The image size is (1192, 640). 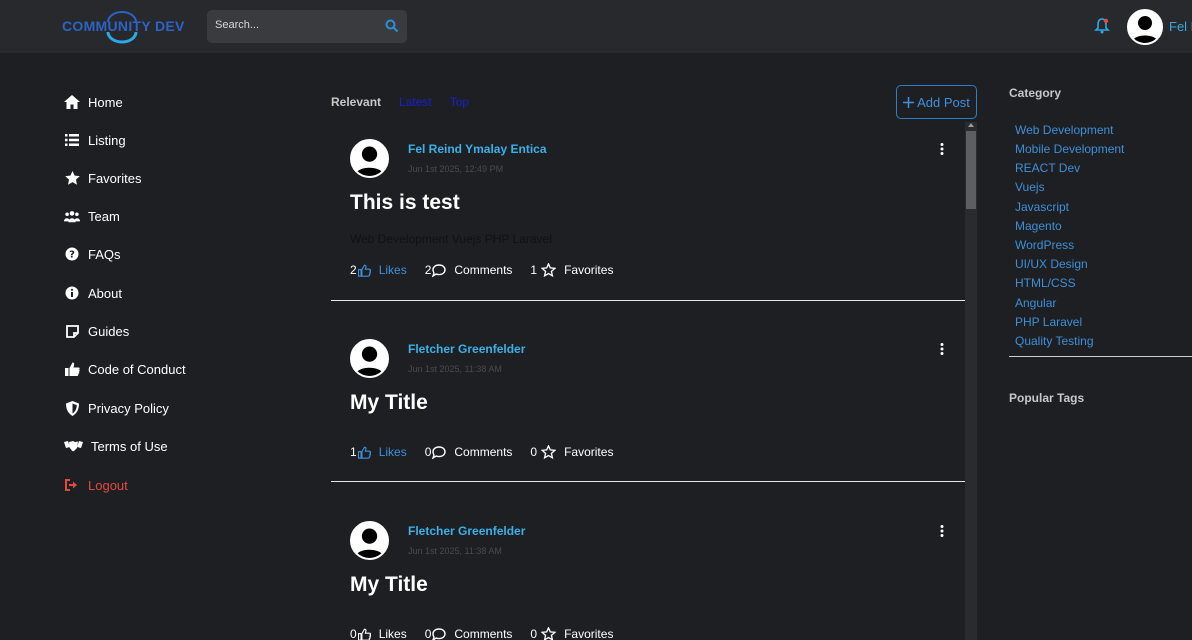 I want to click on sidebar-item-favorites: Favorites, so click(x=102, y=178).